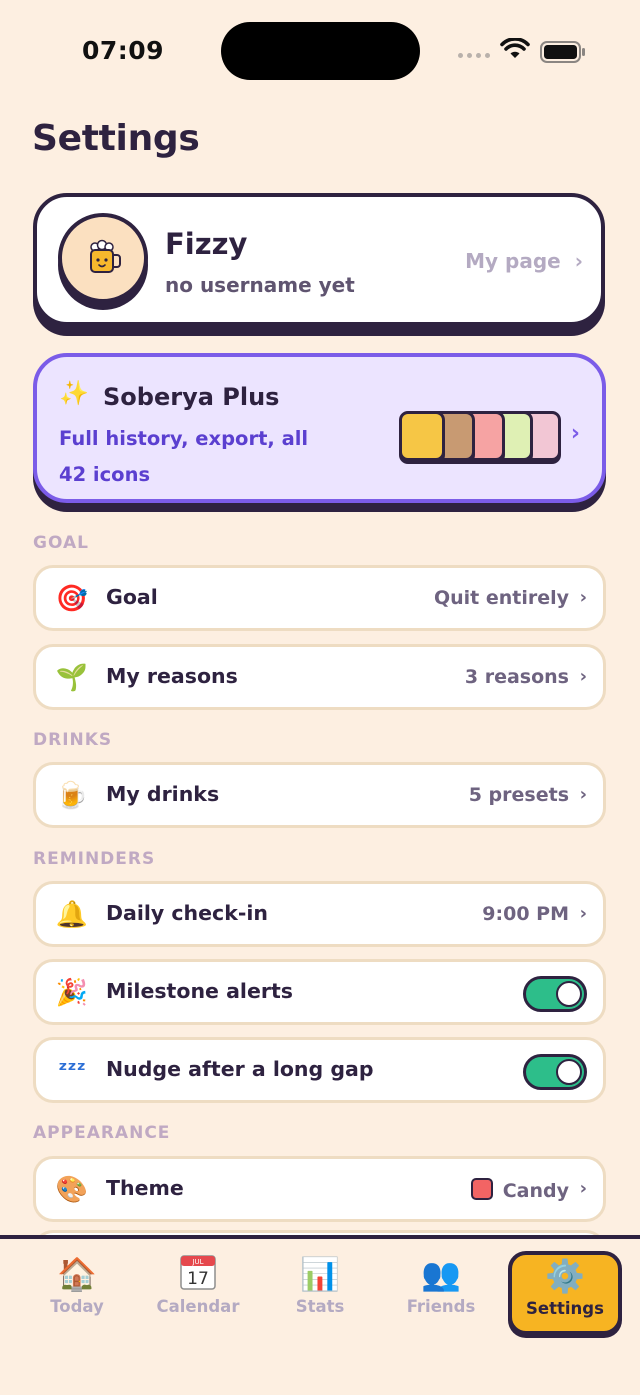 The width and height of the screenshot is (640, 1395). I want to click on row-daily-check-in: 🔔 Daily check-in 9:00 PM ›, so click(319, 914).